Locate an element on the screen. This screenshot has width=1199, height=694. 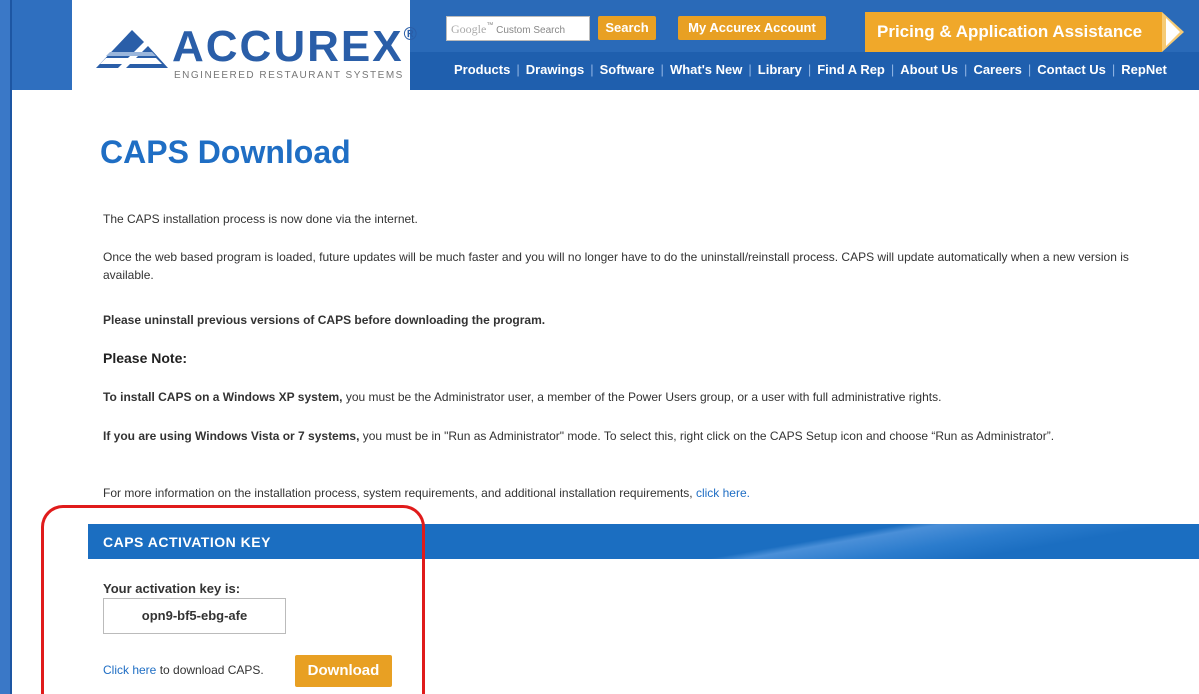
nav-repnet: RepNet is located at coordinates (1144, 69).